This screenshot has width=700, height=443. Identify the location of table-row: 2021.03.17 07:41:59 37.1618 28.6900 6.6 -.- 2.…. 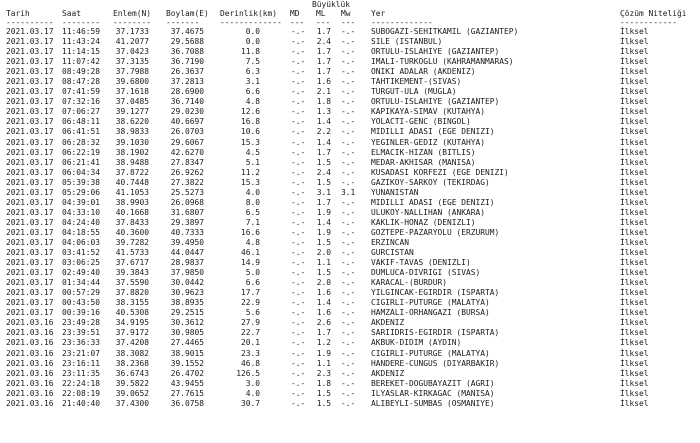
(350, 92).